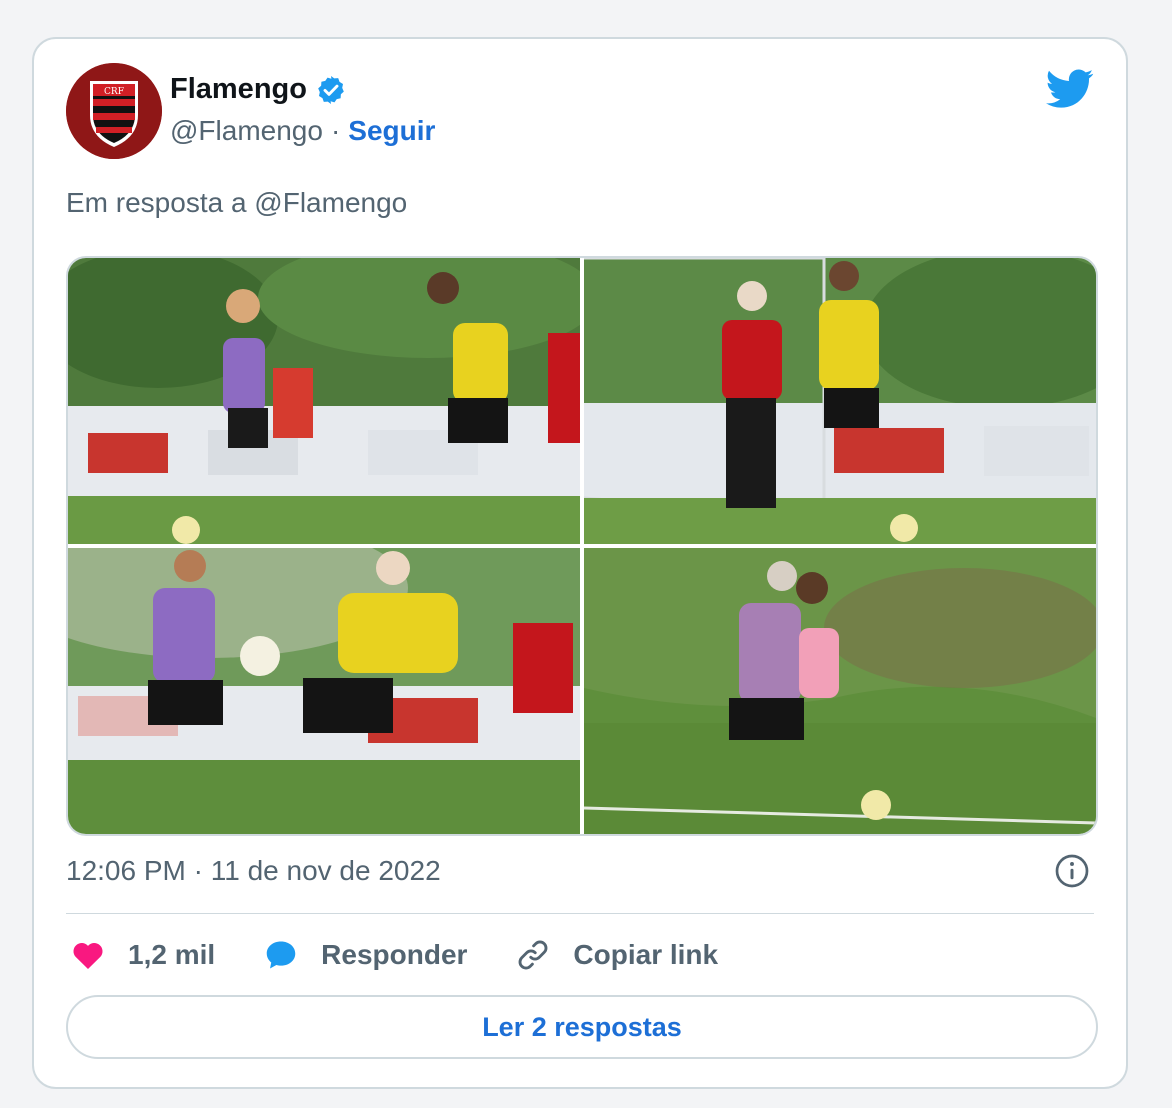 The width and height of the screenshot is (1172, 1108). I want to click on info-icon, so click(1072, 871).